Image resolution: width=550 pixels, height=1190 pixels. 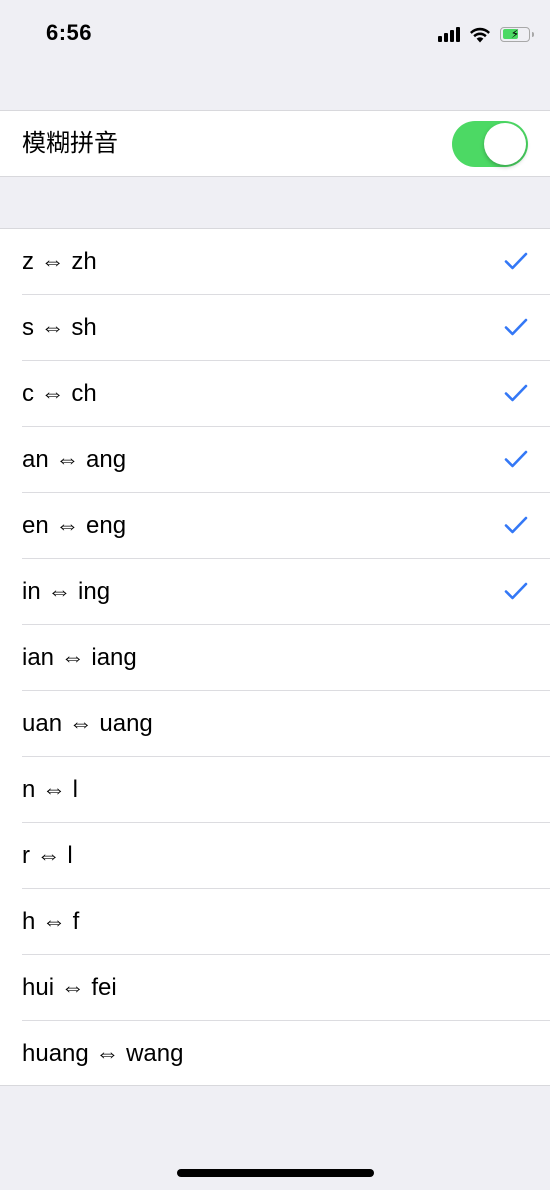 I want to click on option-label: an ⇔ ang, so click(x=74, y=459).